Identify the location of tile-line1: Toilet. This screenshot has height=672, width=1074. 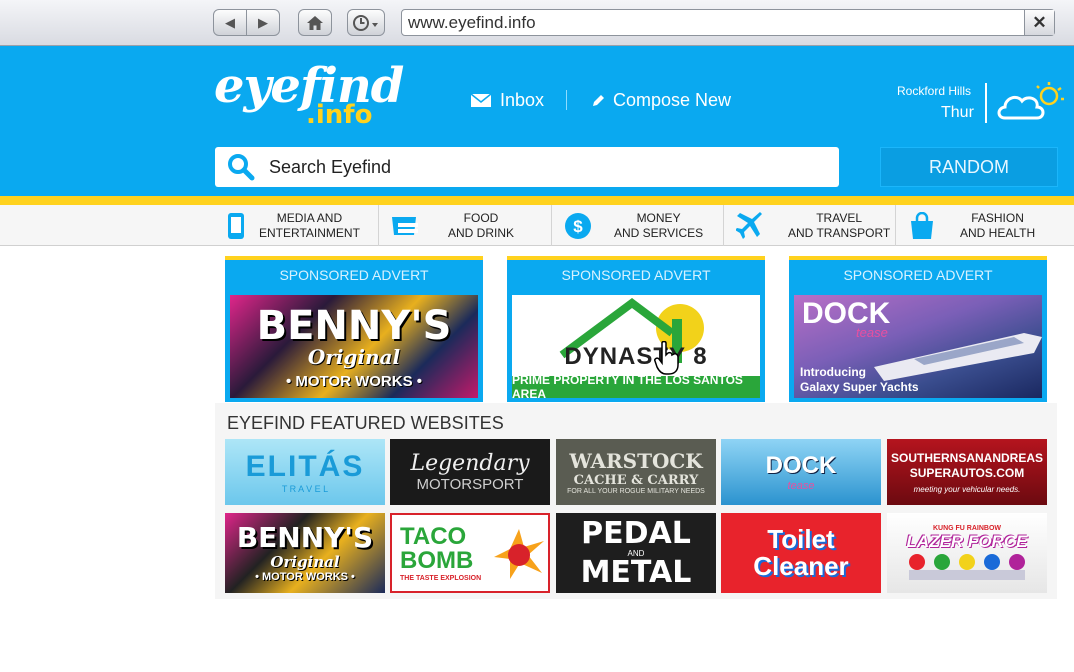
(801, 539).